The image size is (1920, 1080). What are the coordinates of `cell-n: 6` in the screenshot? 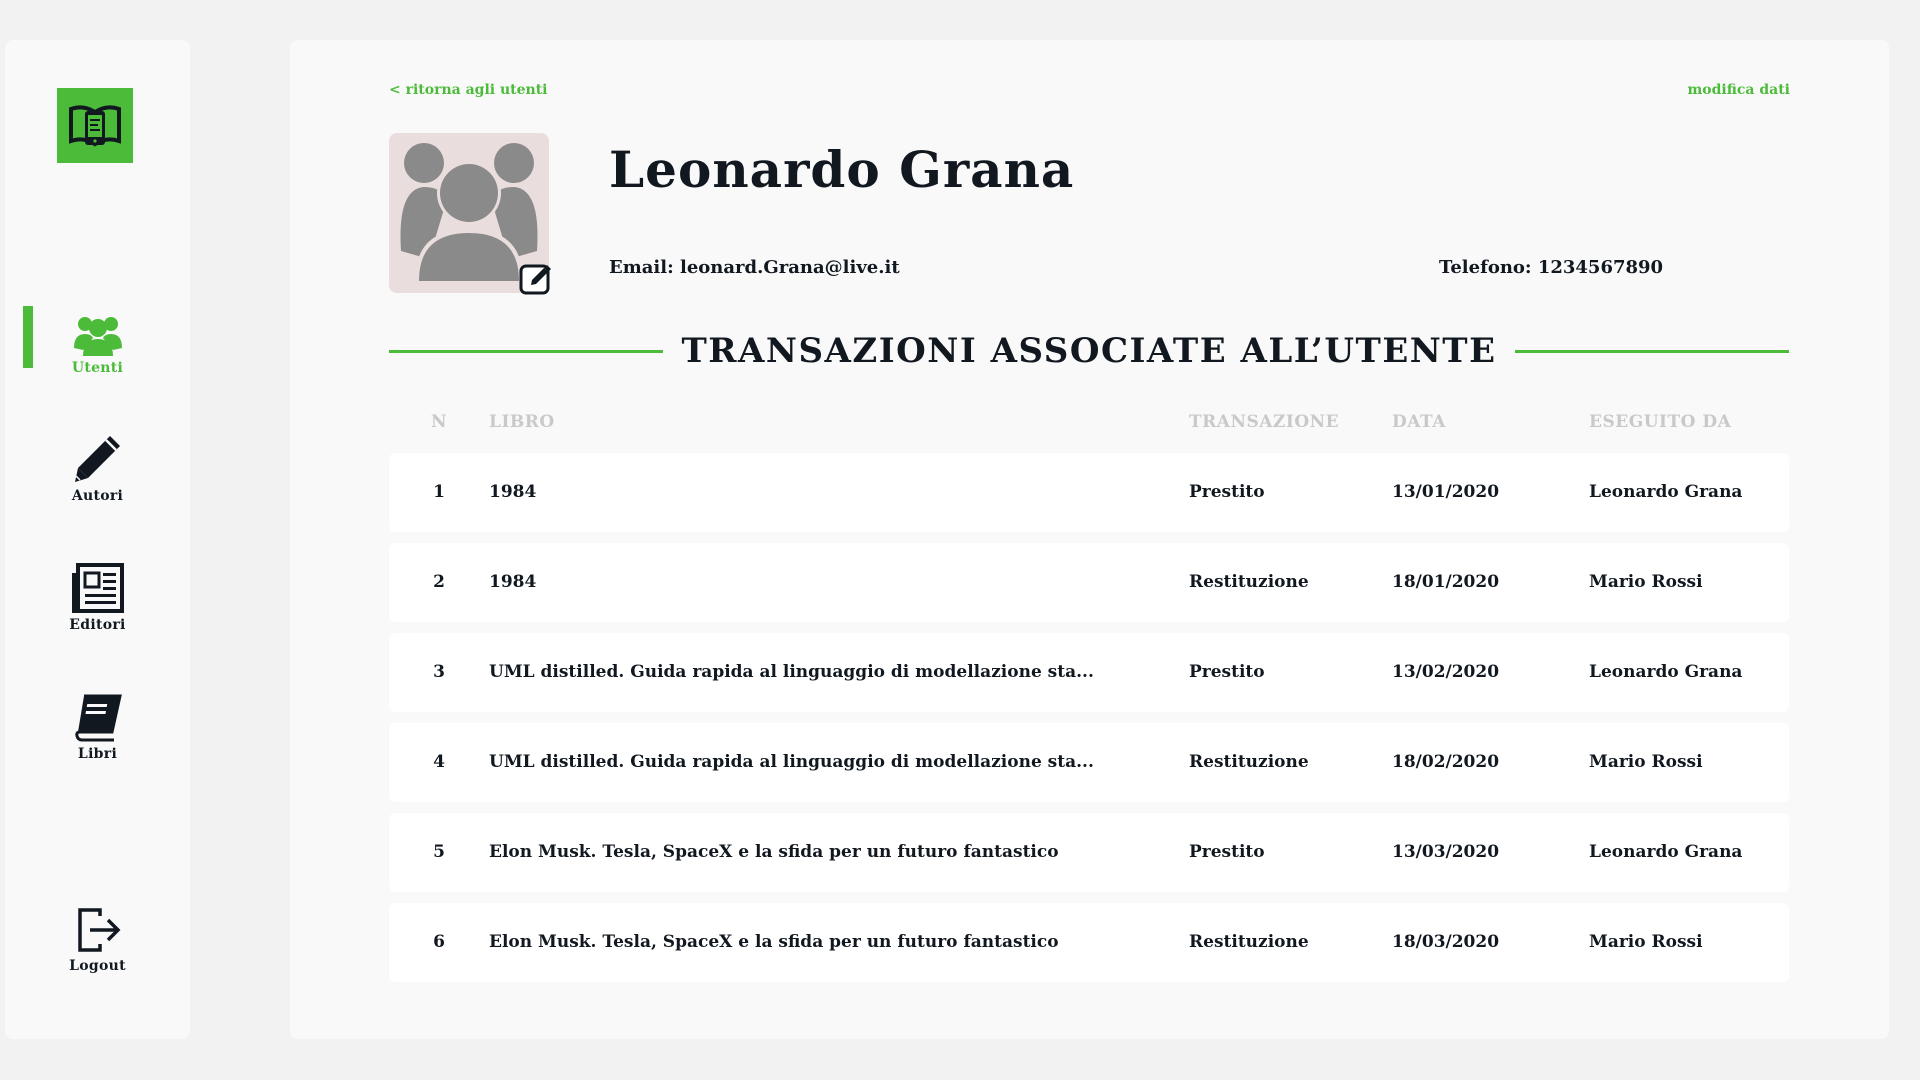 It's located at (439, 942).